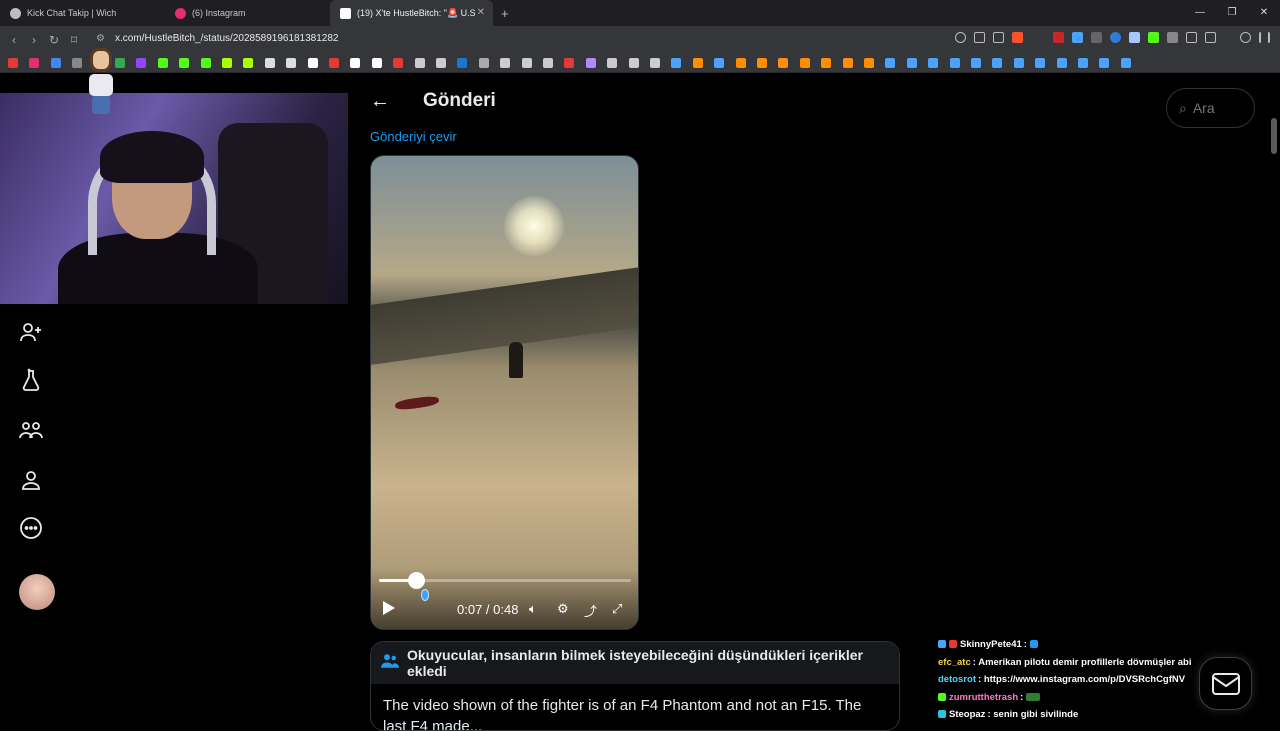 Image resolution: width=1280 pixels, height=731 pixels. What do you see at coordinates (31, 380) in the screenshot?
I see `grok-flask-icon` at bounding box center [31, 380].